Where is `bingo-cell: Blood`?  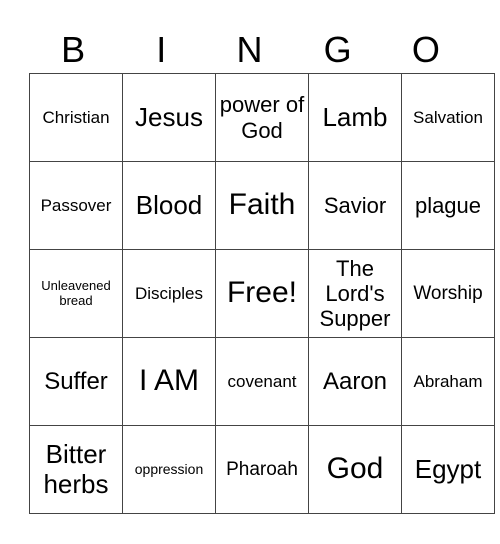
bingo-cell: Blood is located at coordinates (169, 205).